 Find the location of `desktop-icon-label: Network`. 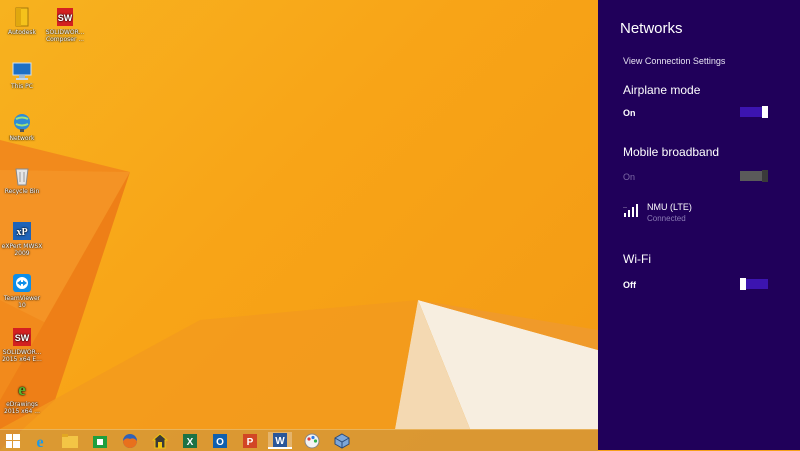

desktop-icon-label: Network is located at coordinates (22, 138).